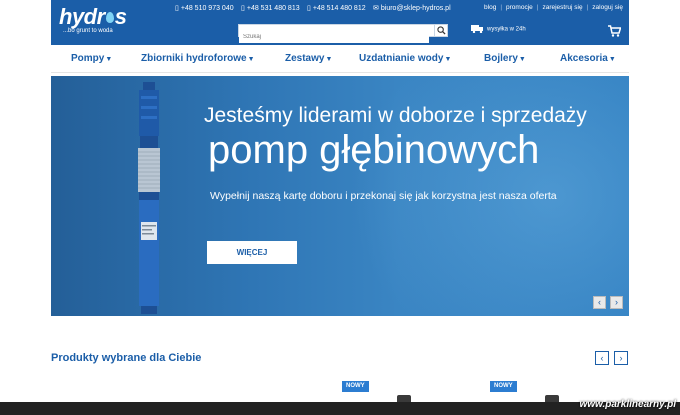 The width and height of the screenshot is (680, 415). What do you see at coordinates (395, 115) in the screenshot?
I see `hero-headline-1: Jesteśmy liderami w doborze i sprzedaży` at bounding box center [395, 115].